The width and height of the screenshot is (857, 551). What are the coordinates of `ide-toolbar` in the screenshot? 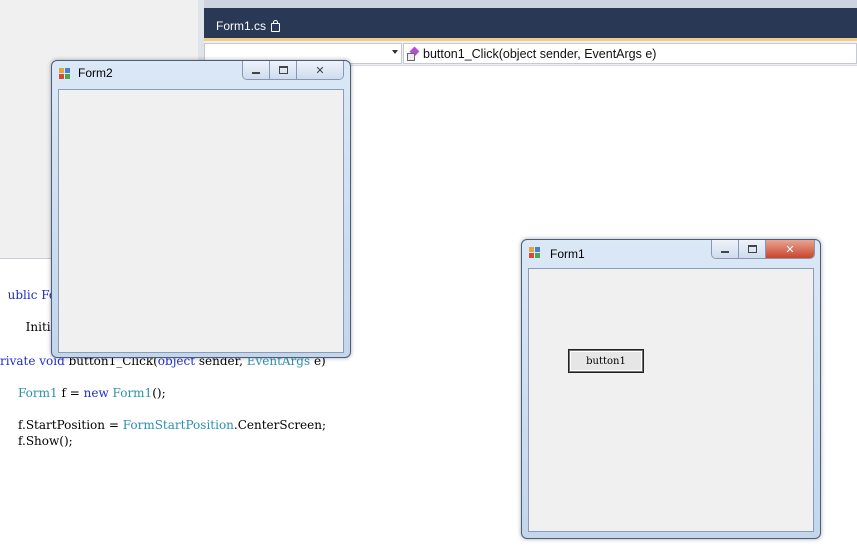 It's located at (530, 4).